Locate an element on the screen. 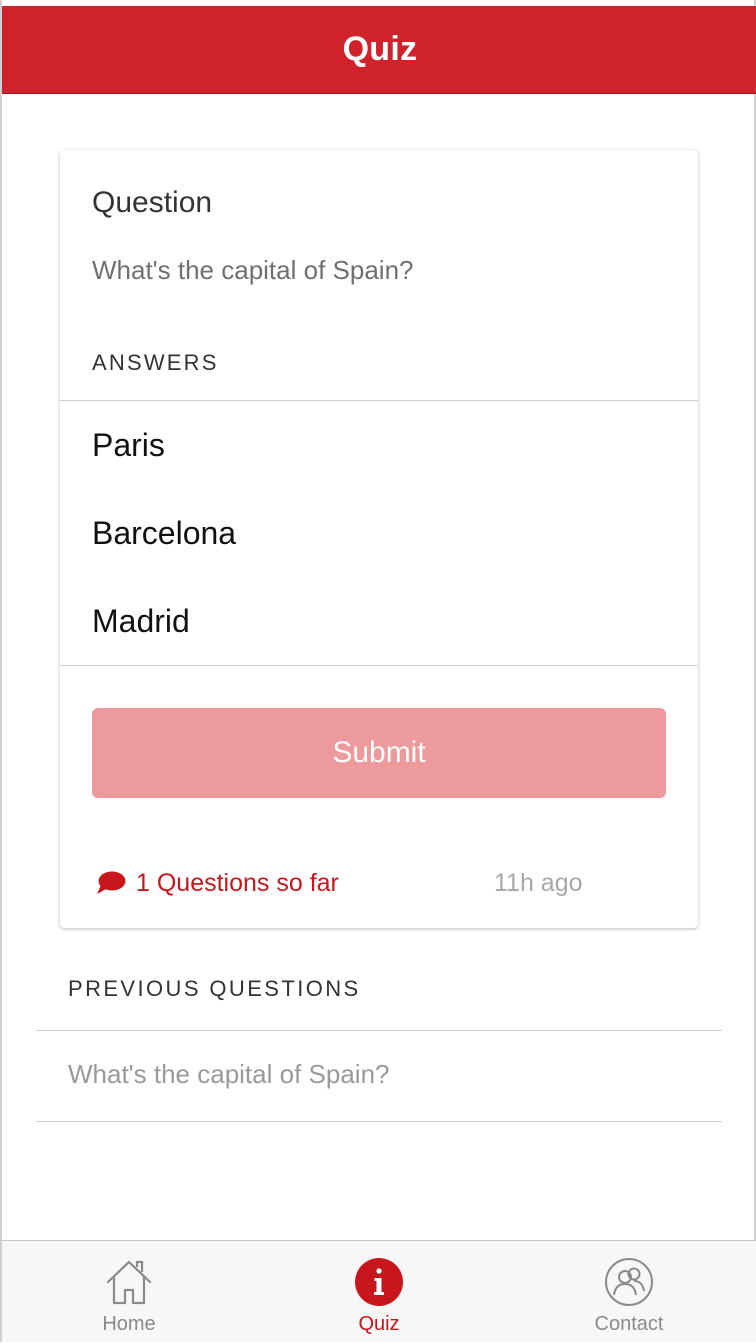  questions-count: 1 Questions so far is located at coordinates (237, 883).